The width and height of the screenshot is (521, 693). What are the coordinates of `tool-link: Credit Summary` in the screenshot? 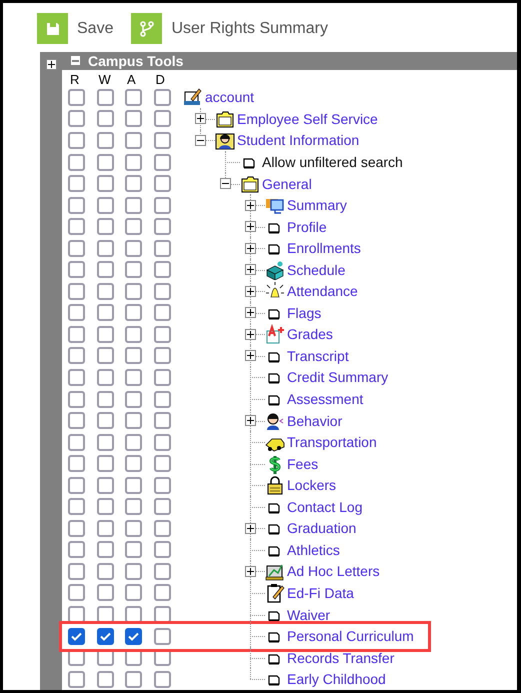 It's located at (337, 377).